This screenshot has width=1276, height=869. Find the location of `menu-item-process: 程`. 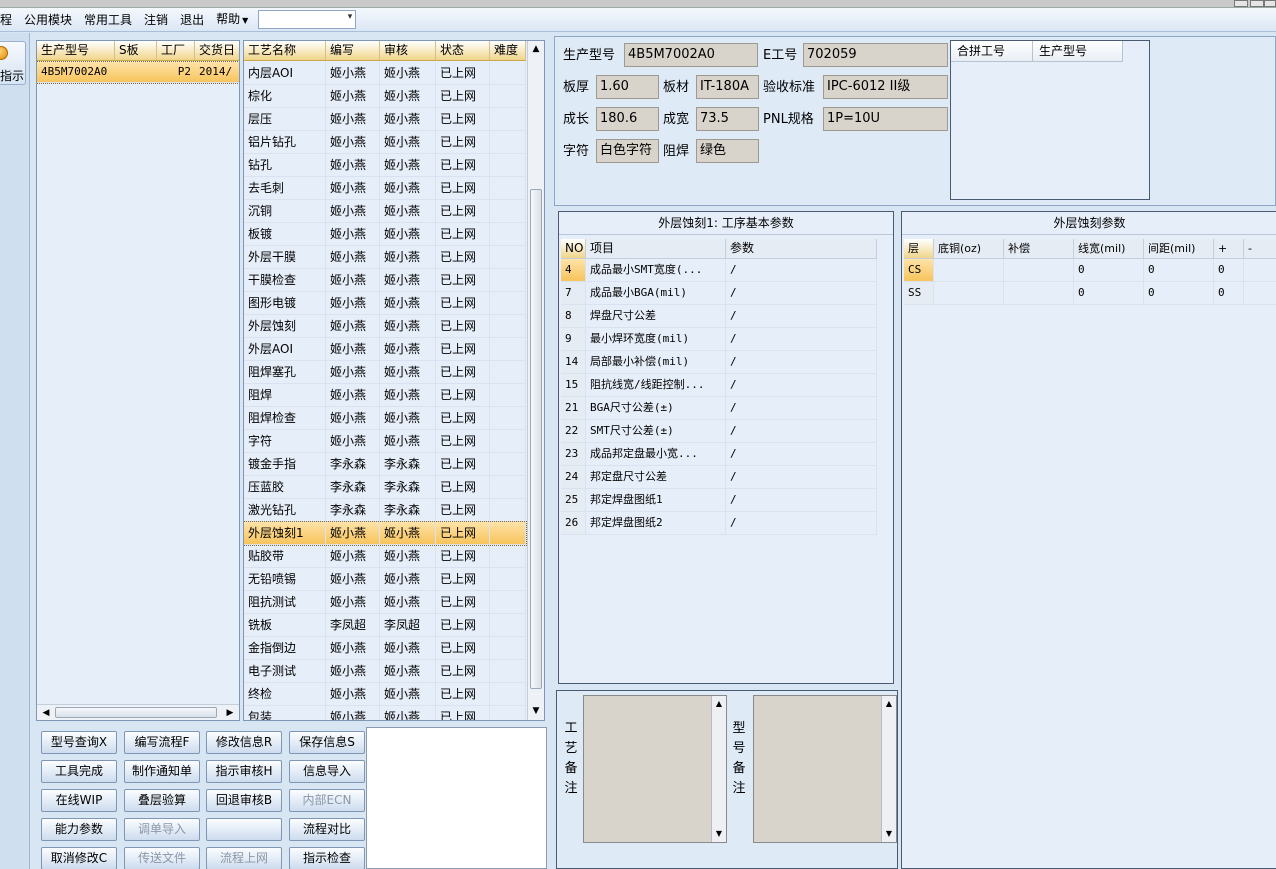

menu-item-process: 程 is located at coordinates (9, 20).